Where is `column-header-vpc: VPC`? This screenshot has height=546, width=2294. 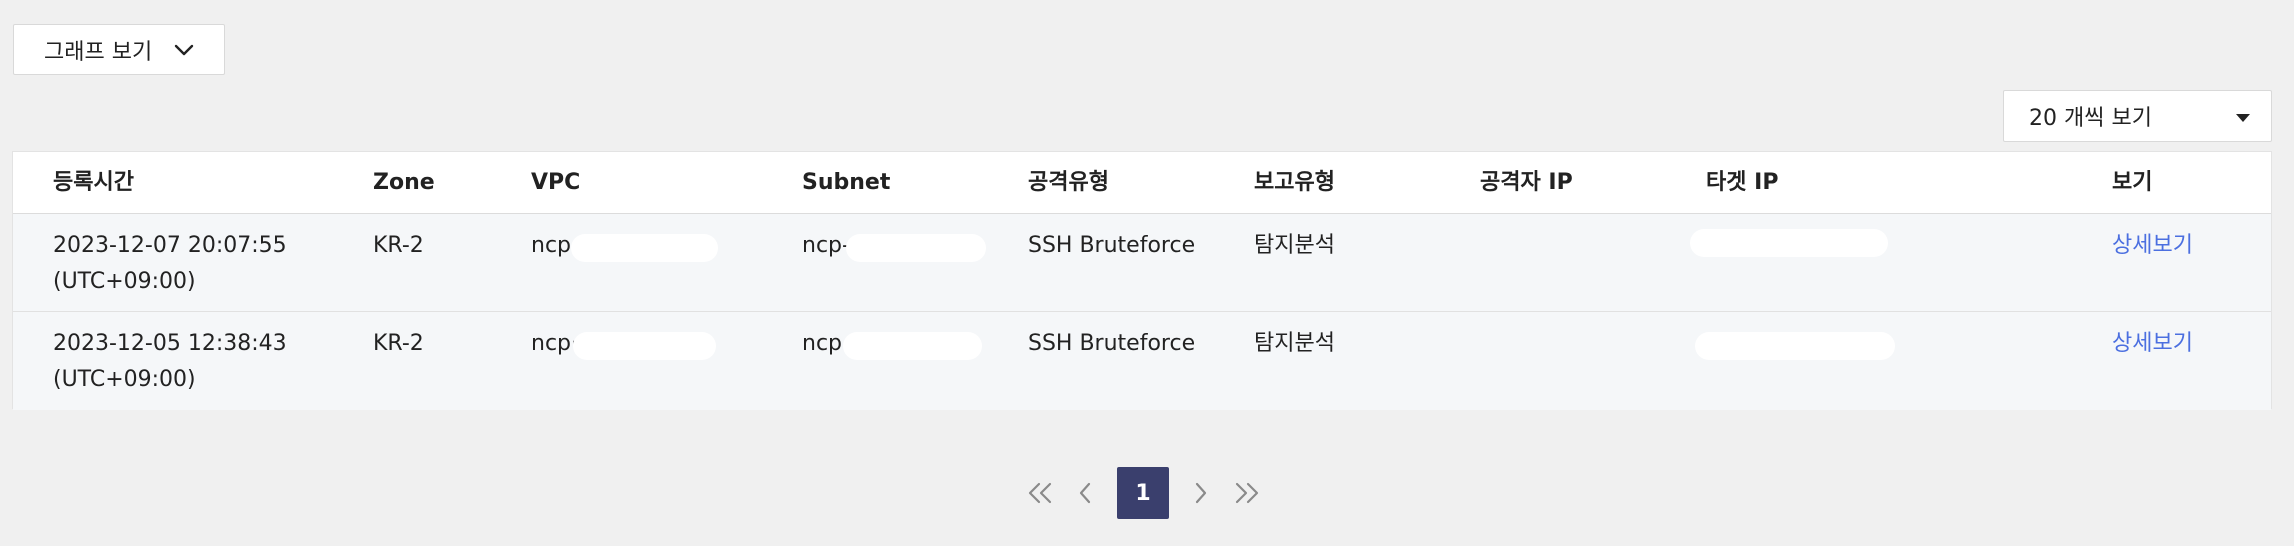 column-header-vpc: VPC is located at coordinates (555, 183).